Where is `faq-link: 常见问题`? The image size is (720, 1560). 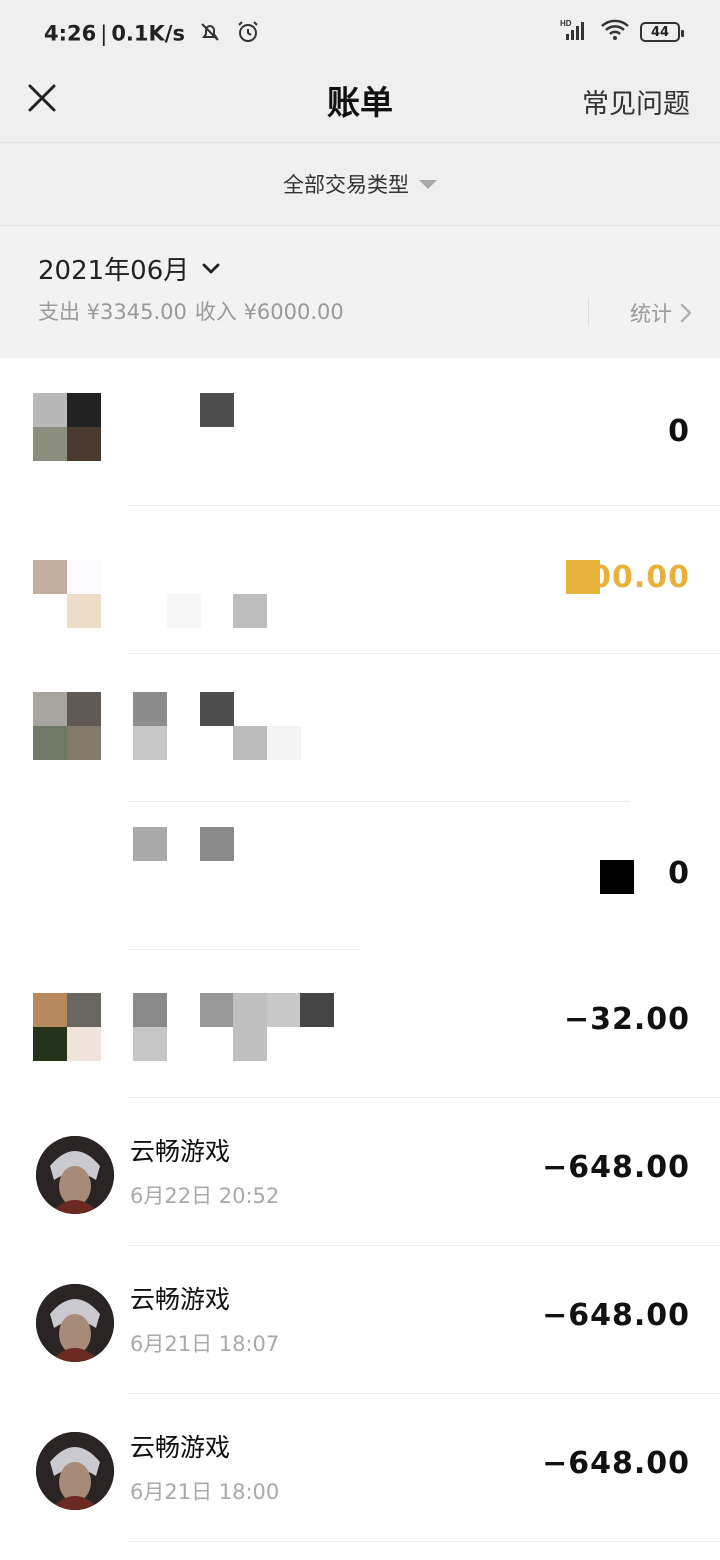 faq-link: 常见问题 is located at coordinates (636, 101).